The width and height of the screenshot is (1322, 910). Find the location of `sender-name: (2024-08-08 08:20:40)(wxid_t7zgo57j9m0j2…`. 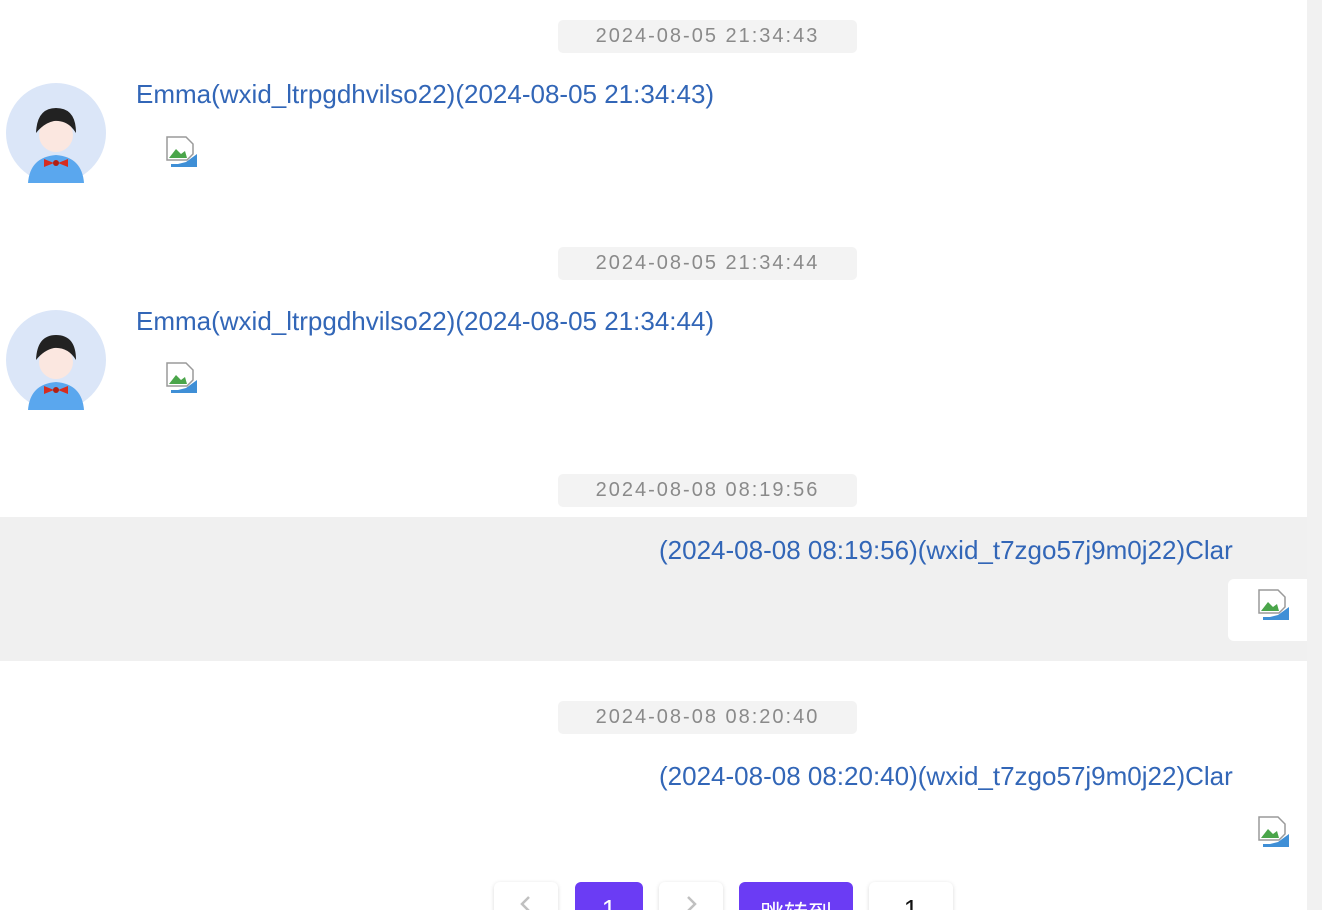

sender-name: (2024-08-08 08:20:40)(wxid_t7zgo57j9m0j2… is located at coordinates (946, 776).